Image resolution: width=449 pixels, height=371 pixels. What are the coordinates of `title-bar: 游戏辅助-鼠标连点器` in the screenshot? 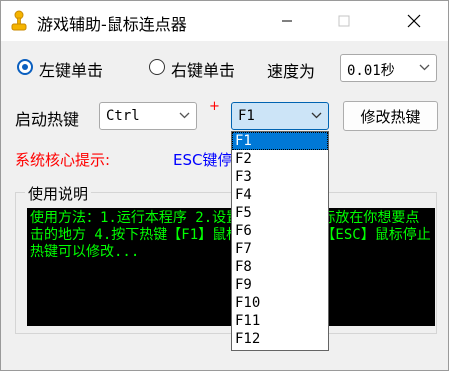 It's located at (224, 21).